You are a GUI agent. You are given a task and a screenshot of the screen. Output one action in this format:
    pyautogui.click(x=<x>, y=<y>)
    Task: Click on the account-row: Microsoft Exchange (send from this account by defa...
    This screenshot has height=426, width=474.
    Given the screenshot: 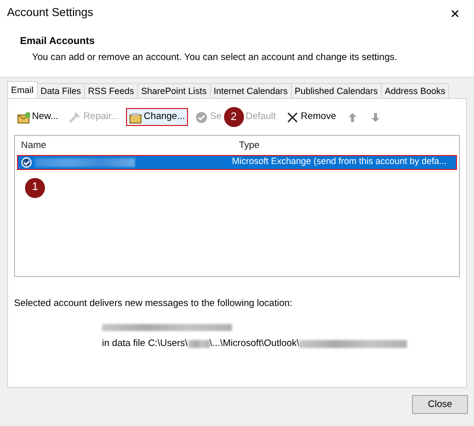 What is the action you would take?
    pyautogui.click(x=237, y=162)
    